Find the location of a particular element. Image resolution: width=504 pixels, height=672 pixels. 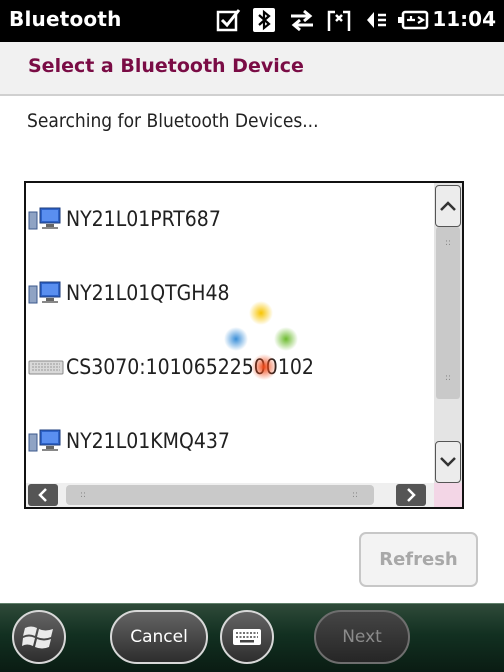

list-item-device-3: NY21L01KMQ437 is located at coordinates (128, 441).